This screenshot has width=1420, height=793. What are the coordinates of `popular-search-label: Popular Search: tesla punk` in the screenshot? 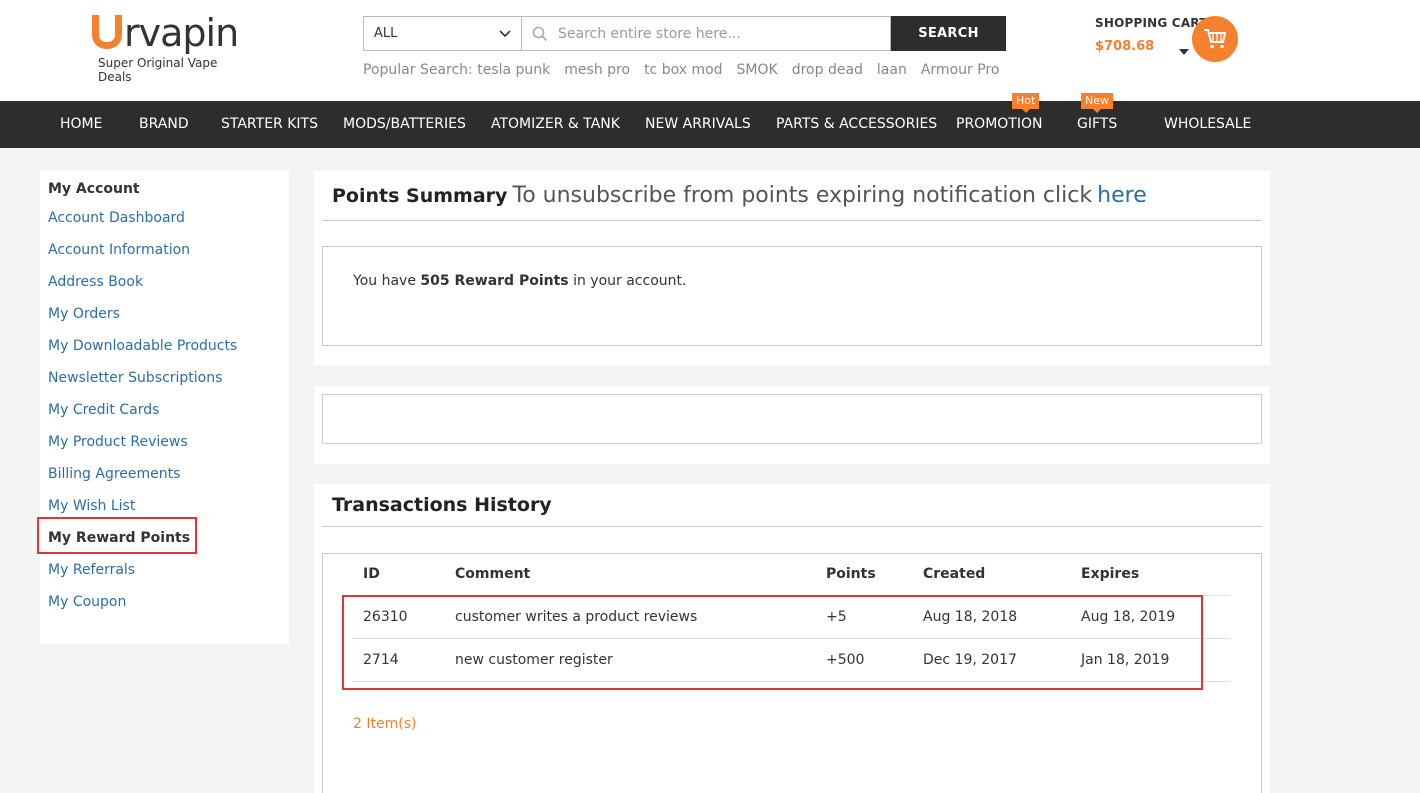 It's located at (457, 70).